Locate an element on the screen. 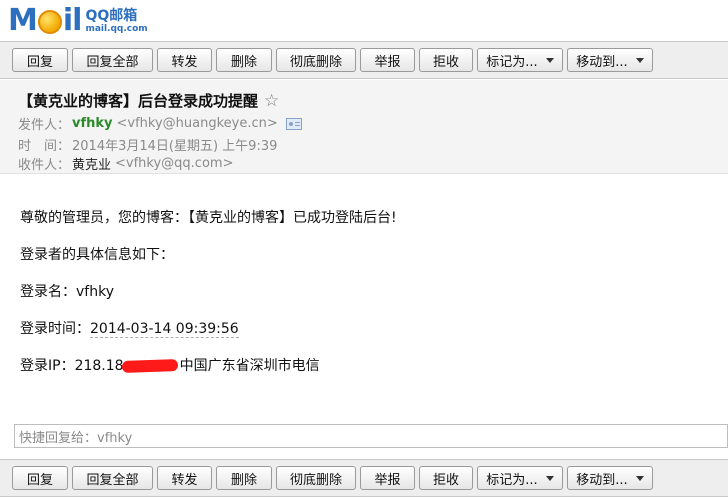  sender-address: <vfhky@huangkeye.cn> is located at coordinates (197, 123).